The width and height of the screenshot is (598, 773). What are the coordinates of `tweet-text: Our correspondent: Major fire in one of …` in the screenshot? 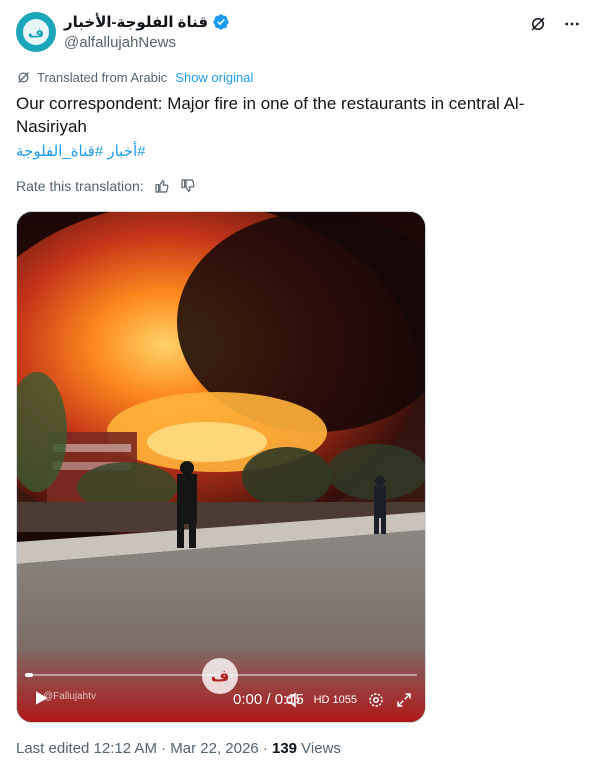 It's located at (270, 115).